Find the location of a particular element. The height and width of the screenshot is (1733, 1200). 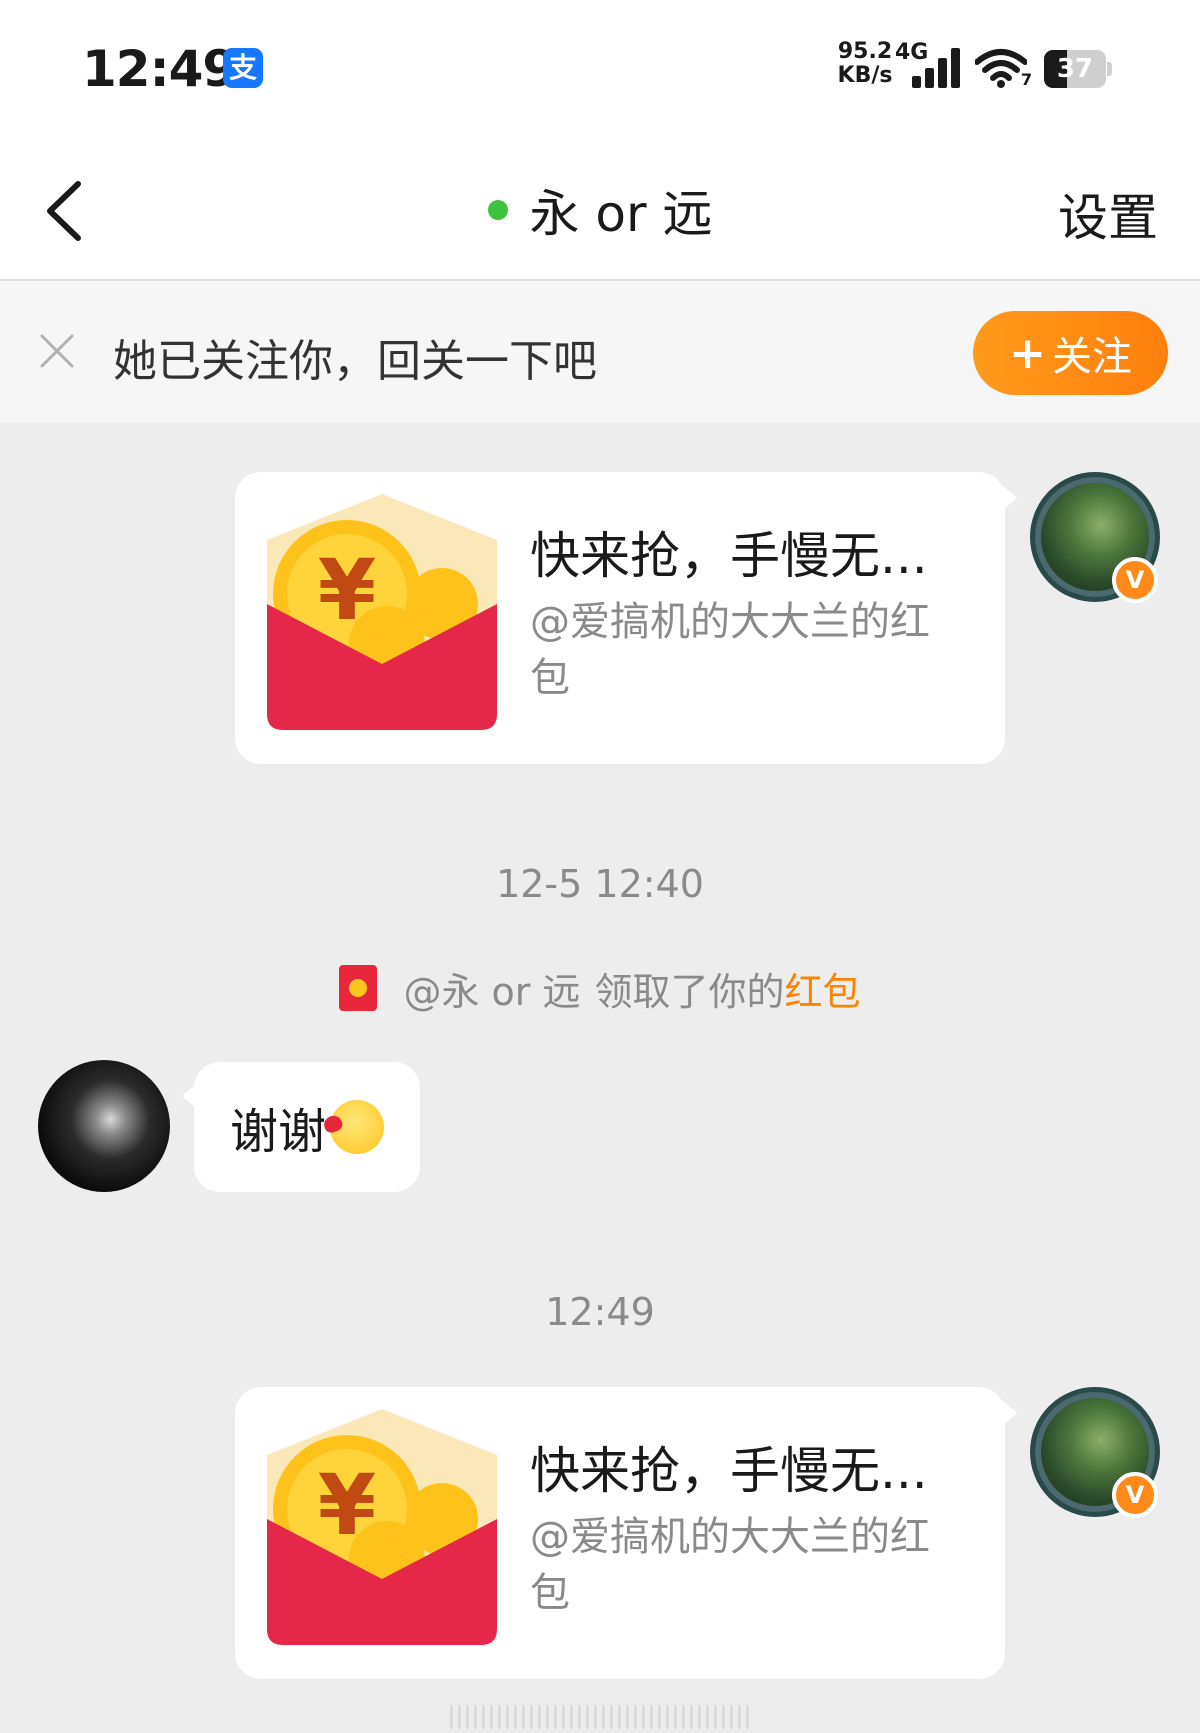

status-bar: 12:49 支 95.2 KB/s 4G 7 37 is located at coordinates (600, 70).